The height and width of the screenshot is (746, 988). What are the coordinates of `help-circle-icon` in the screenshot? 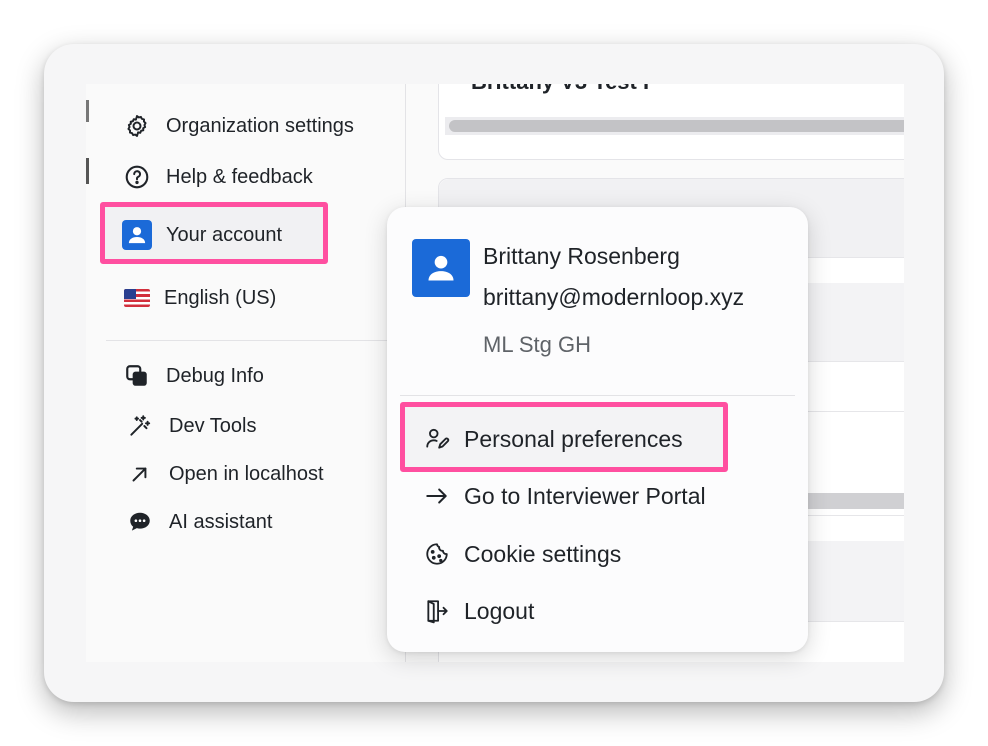 It's located at (137, 177).